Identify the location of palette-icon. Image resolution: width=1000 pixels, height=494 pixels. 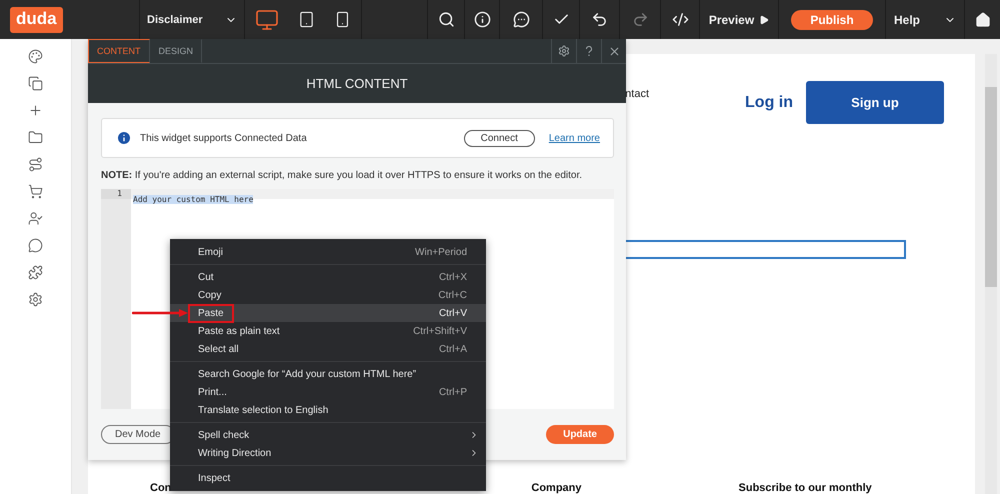
(35, 56).